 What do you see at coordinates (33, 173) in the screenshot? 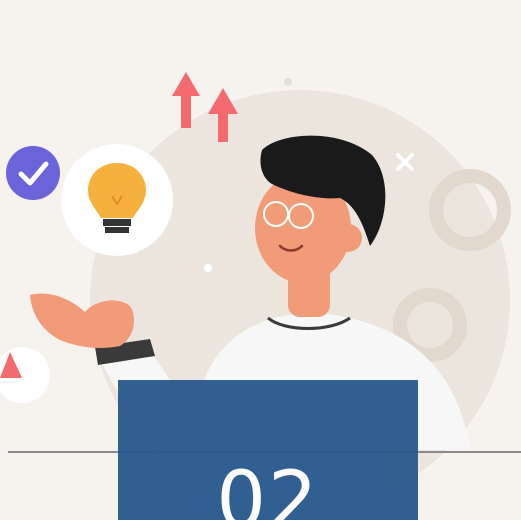
I see `check-icon` at bounding box center [33, 173].